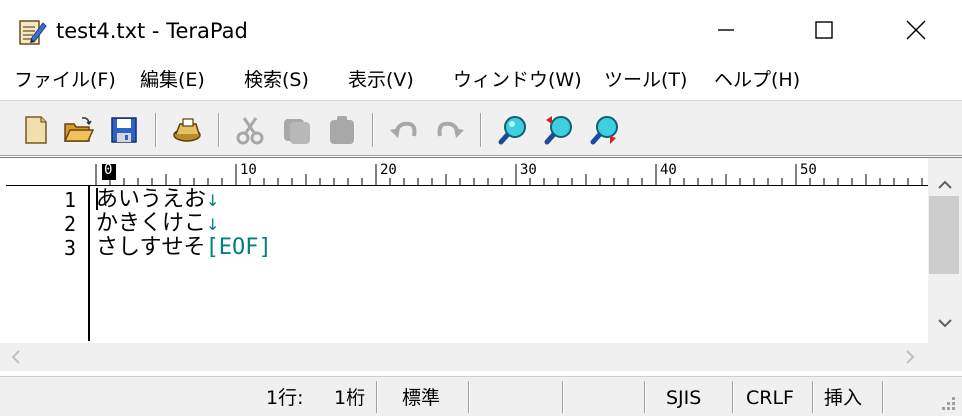 The image size is (962, 416). I want to click on search-next-icon, so click(604, 130).